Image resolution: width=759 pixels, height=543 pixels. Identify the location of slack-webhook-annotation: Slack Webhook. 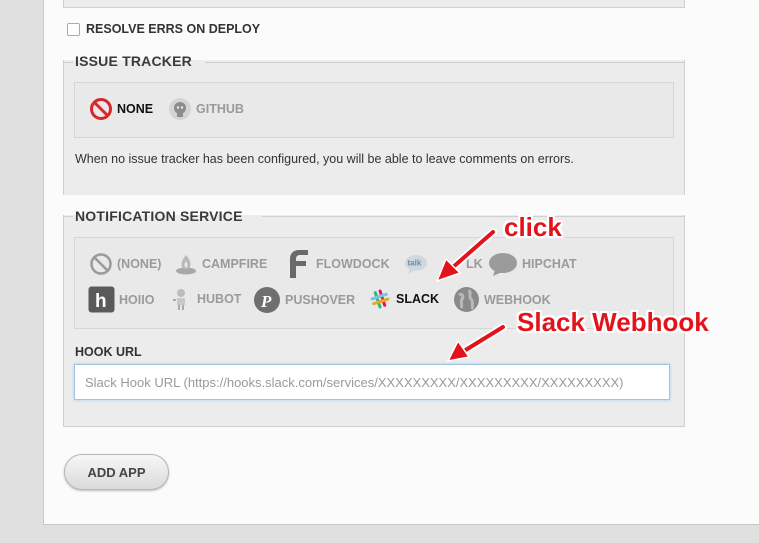
(613, 322).